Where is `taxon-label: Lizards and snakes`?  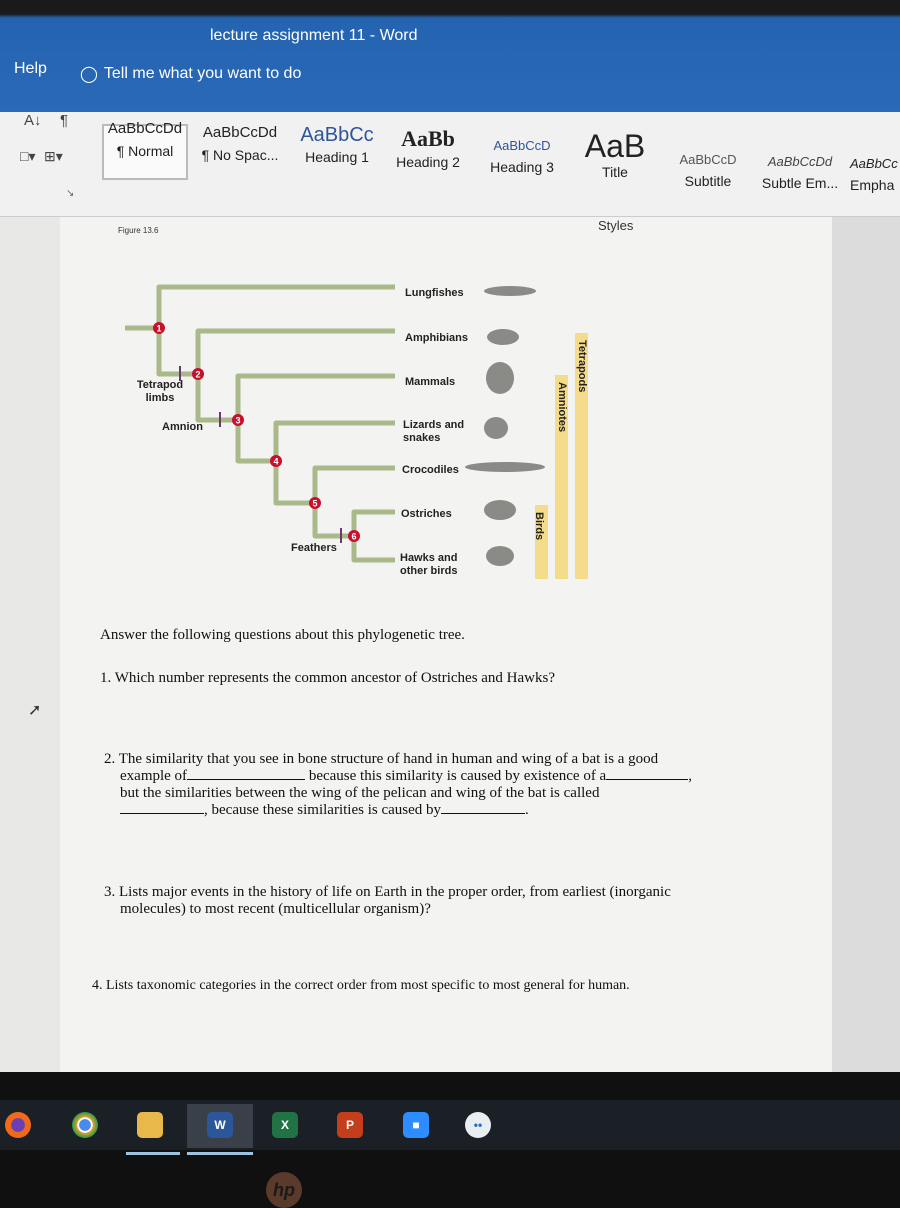 taxon-label: Lizards and snakes is located at coordinates (434, 431).